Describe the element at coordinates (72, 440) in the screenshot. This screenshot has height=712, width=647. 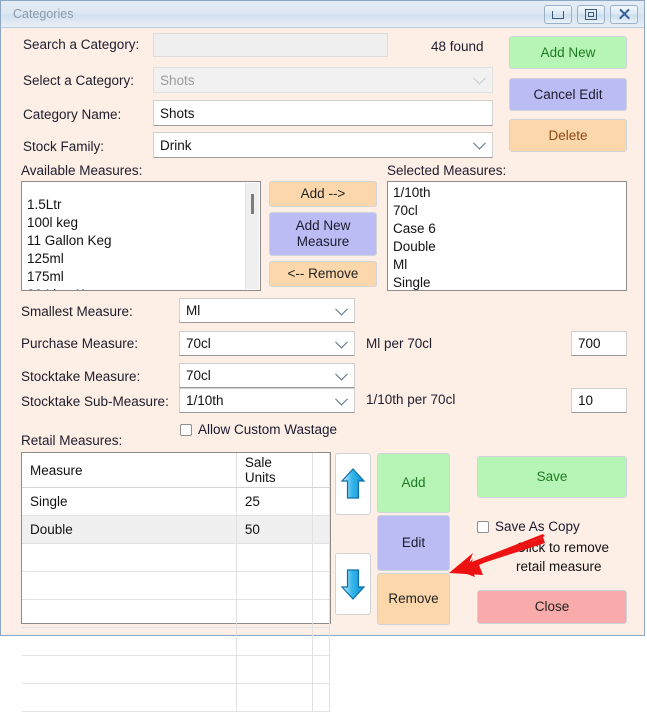
I see `retail-measures-label: Retail Measures:` at that location.